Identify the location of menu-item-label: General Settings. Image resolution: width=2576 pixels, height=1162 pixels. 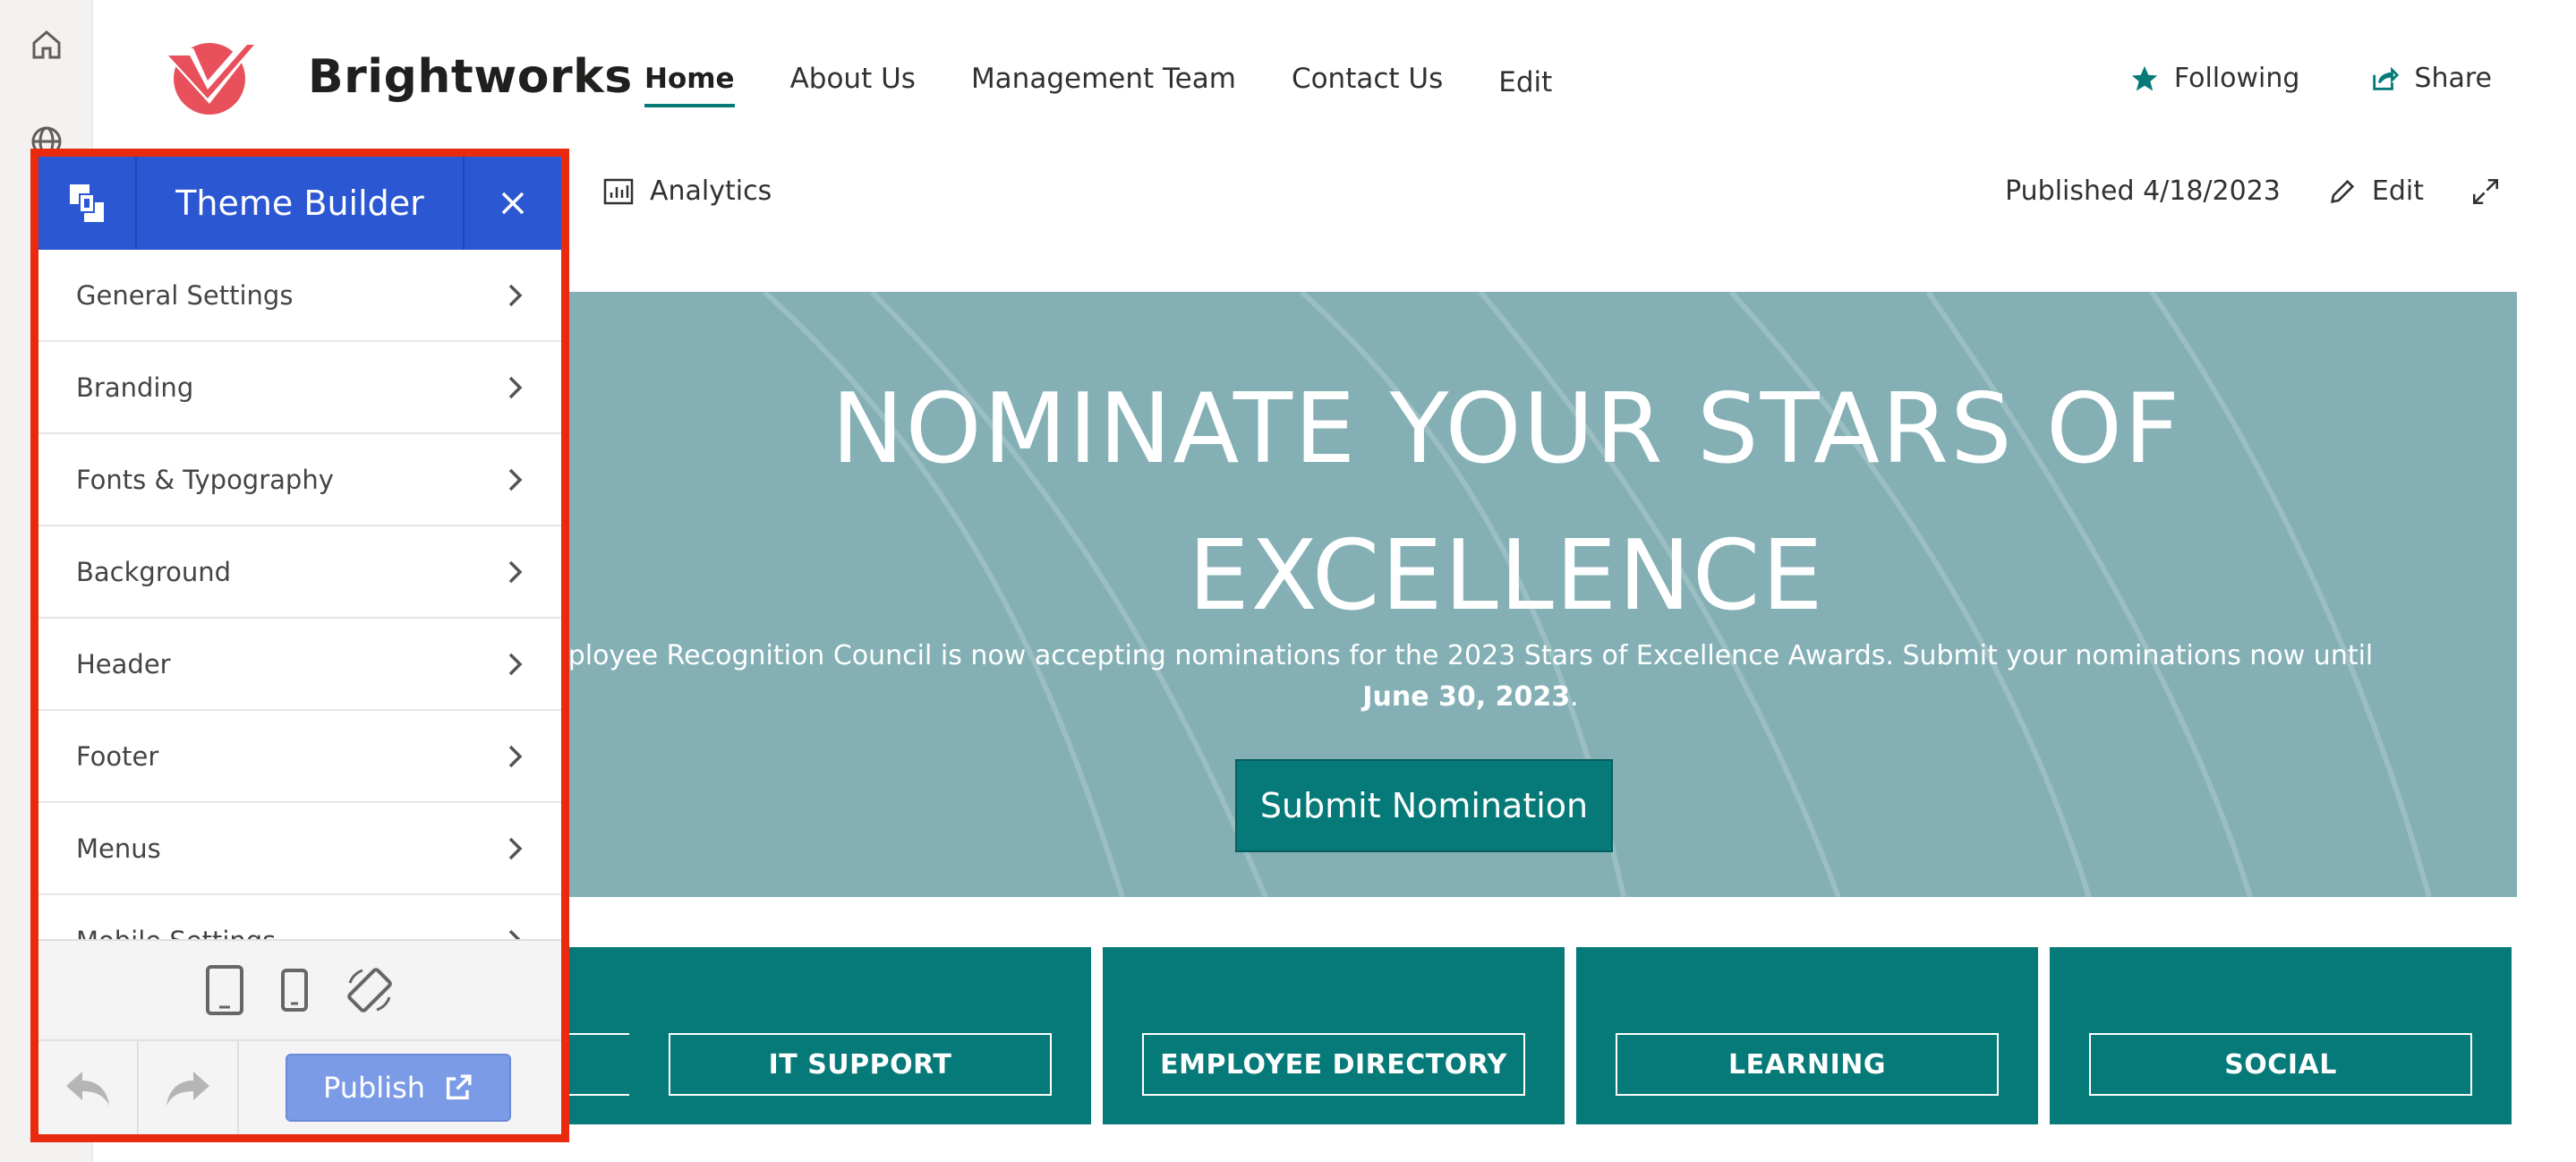
(185, 295).